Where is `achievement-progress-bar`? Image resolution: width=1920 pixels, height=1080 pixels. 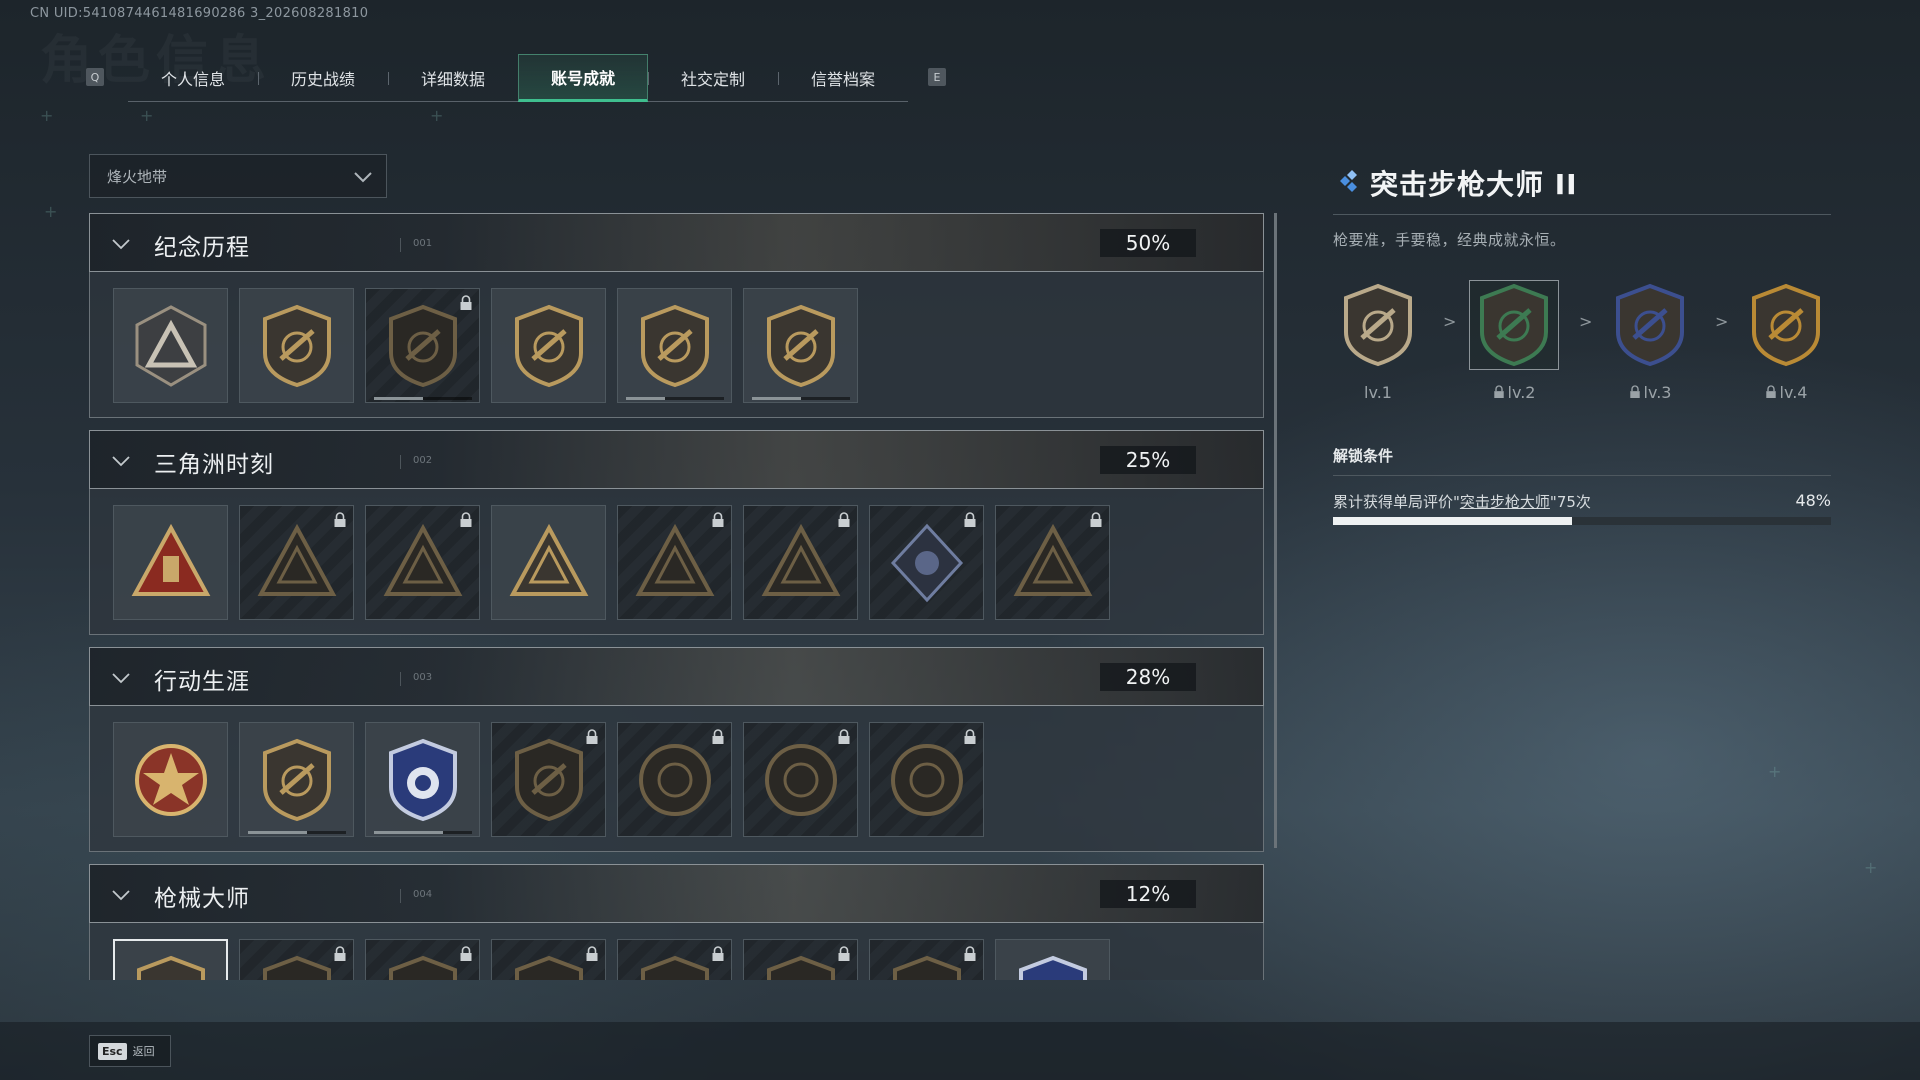
achievement-progress-bar is located at coordinates (423, 832).